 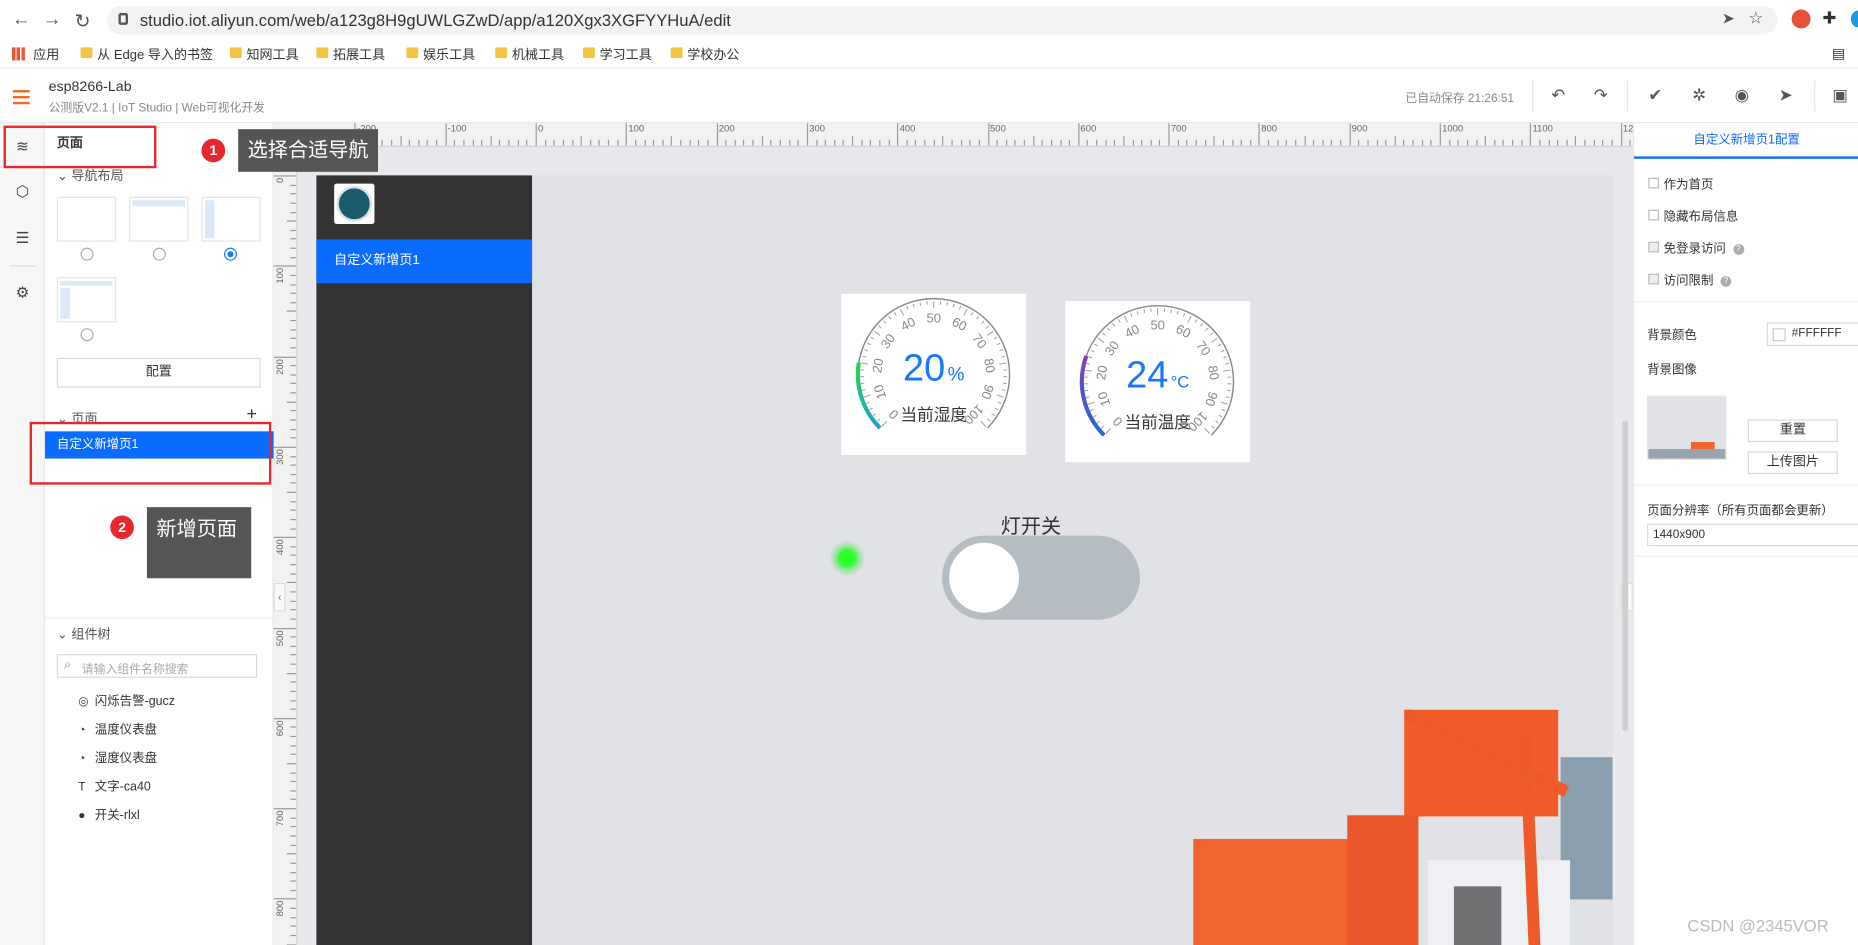 What do you see at coordinates (1792, 430) in the screenshot?
I see `reset-button: 重置` at bounding box center [1792, 430].